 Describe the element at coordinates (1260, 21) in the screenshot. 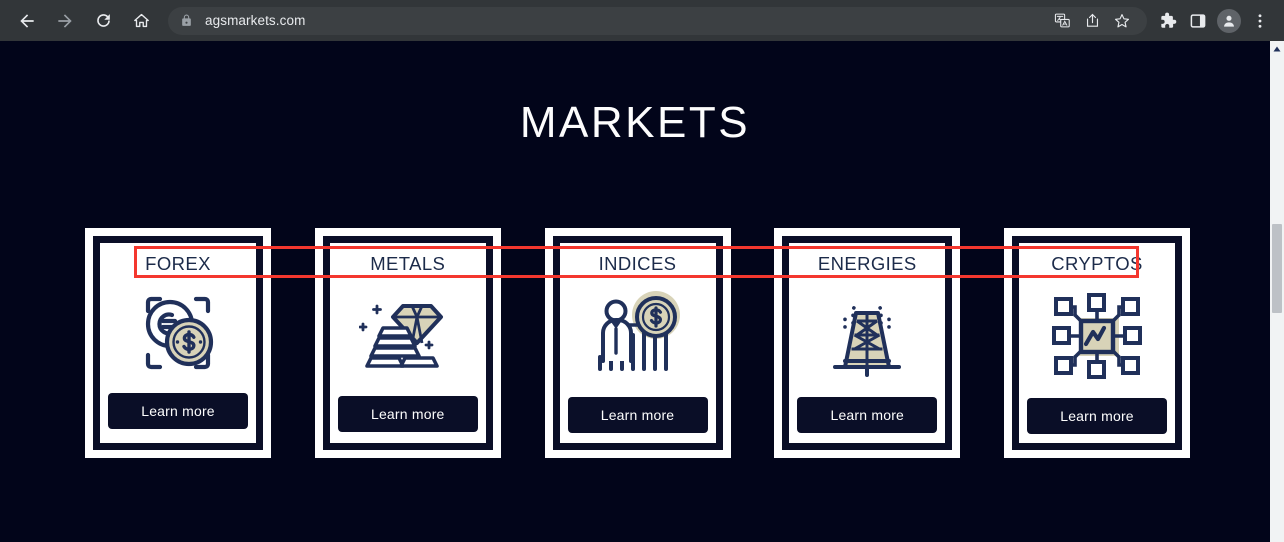

I see `more-menu-icon` at that location.